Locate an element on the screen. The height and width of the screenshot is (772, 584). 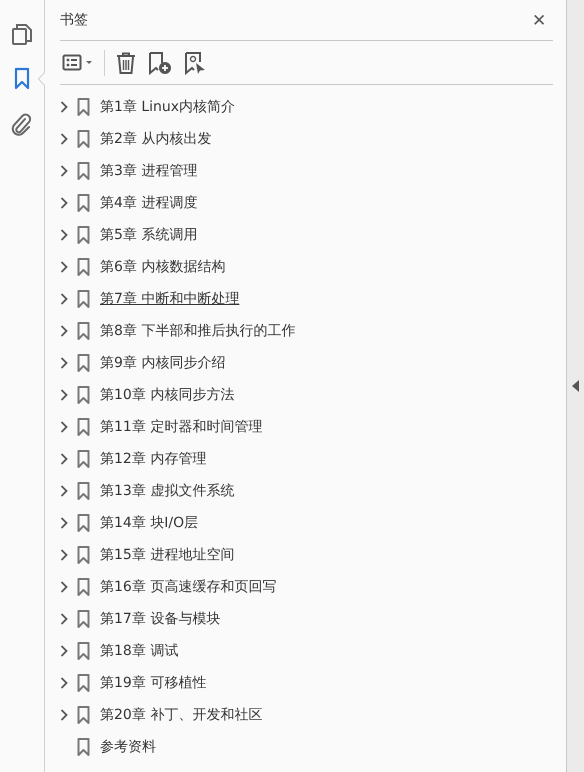
bookmark-item: 第18章 调试 is located at coordinates (139, 651).